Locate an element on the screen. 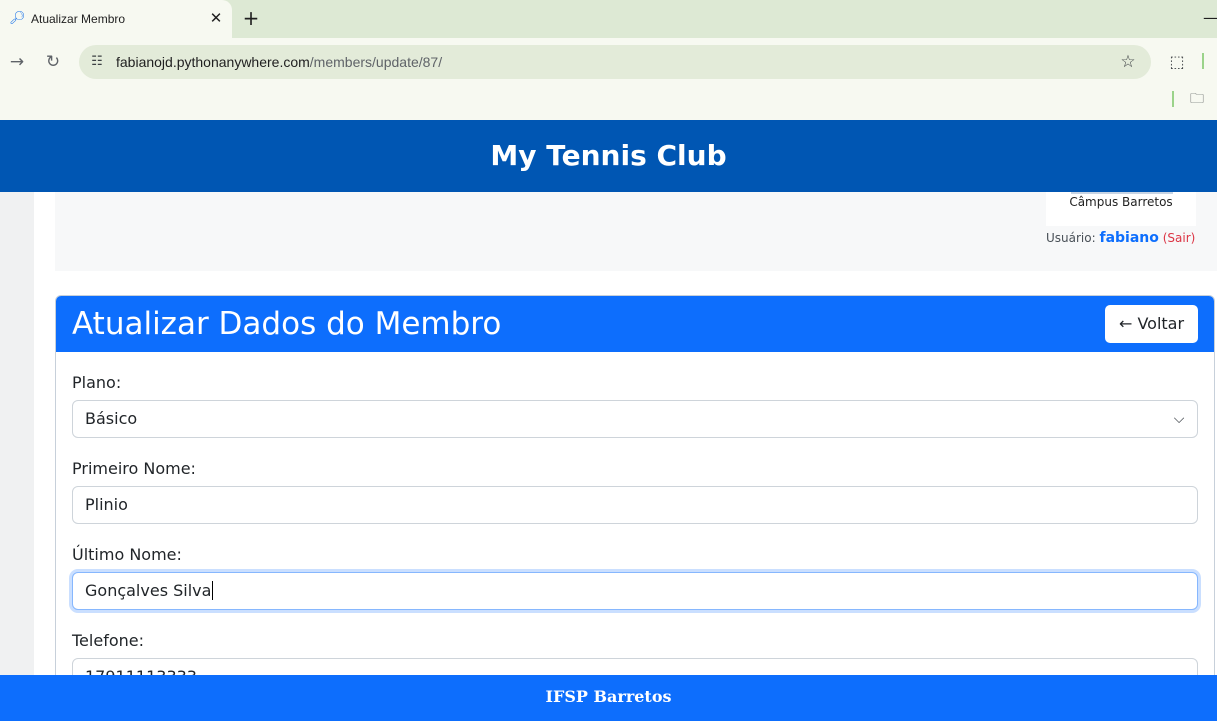 Image resolution: width=1217 pixels, height=721 pixels. url-path: /members/update/87/ is located at coordinates (376, 62).